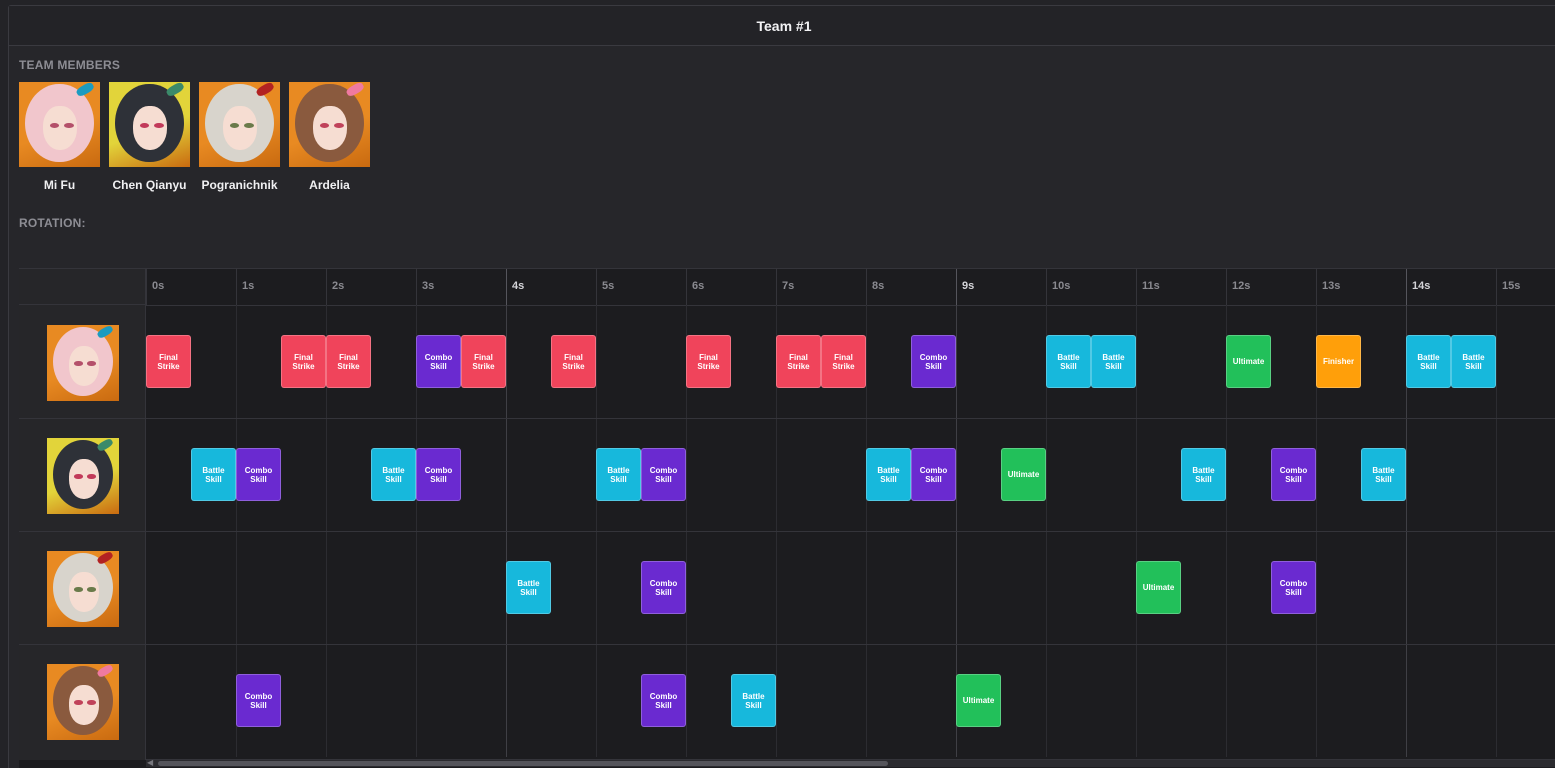 Image resolution: width=1555 pixels, height=768 pixels. Describe the element at coordinates (641, 287) in the screenshot. I see `time-tick: 5s` at that location.